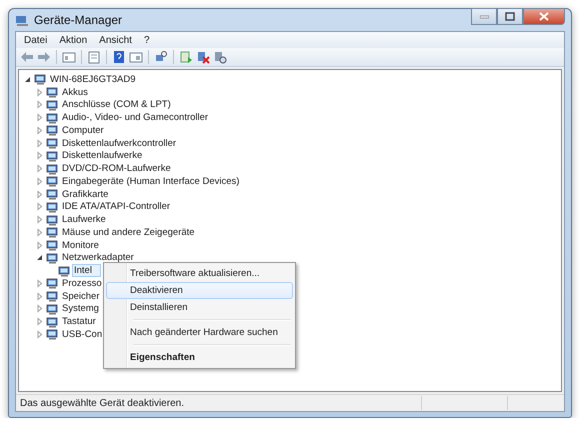  Describe the element at coordinates (116, 207) in the screenshot. I see `tree-item: IDE ATA/ATAPI-Controller` at that location.